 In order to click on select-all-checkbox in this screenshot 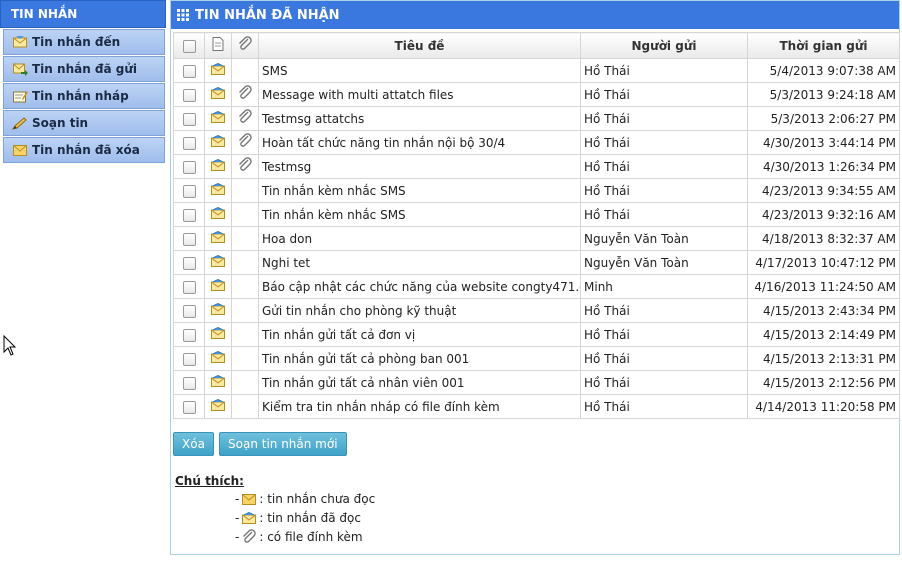, I will do `click(189, 45)`.